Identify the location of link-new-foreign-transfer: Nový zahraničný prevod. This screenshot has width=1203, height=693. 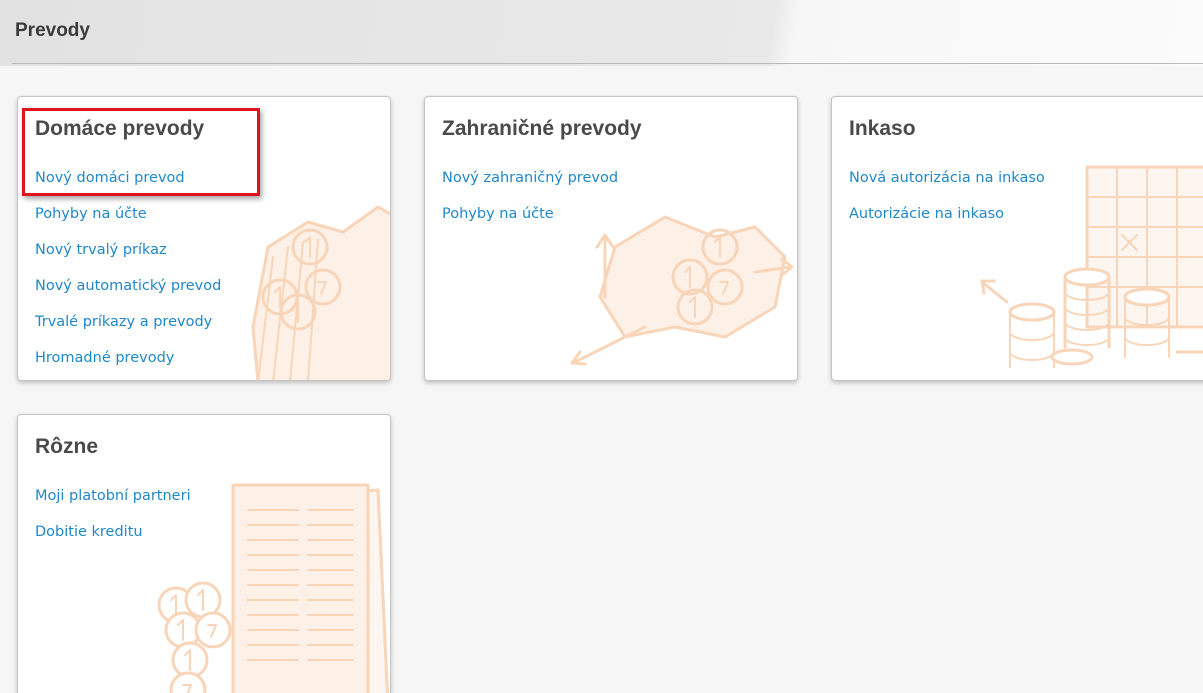
(530, 187).